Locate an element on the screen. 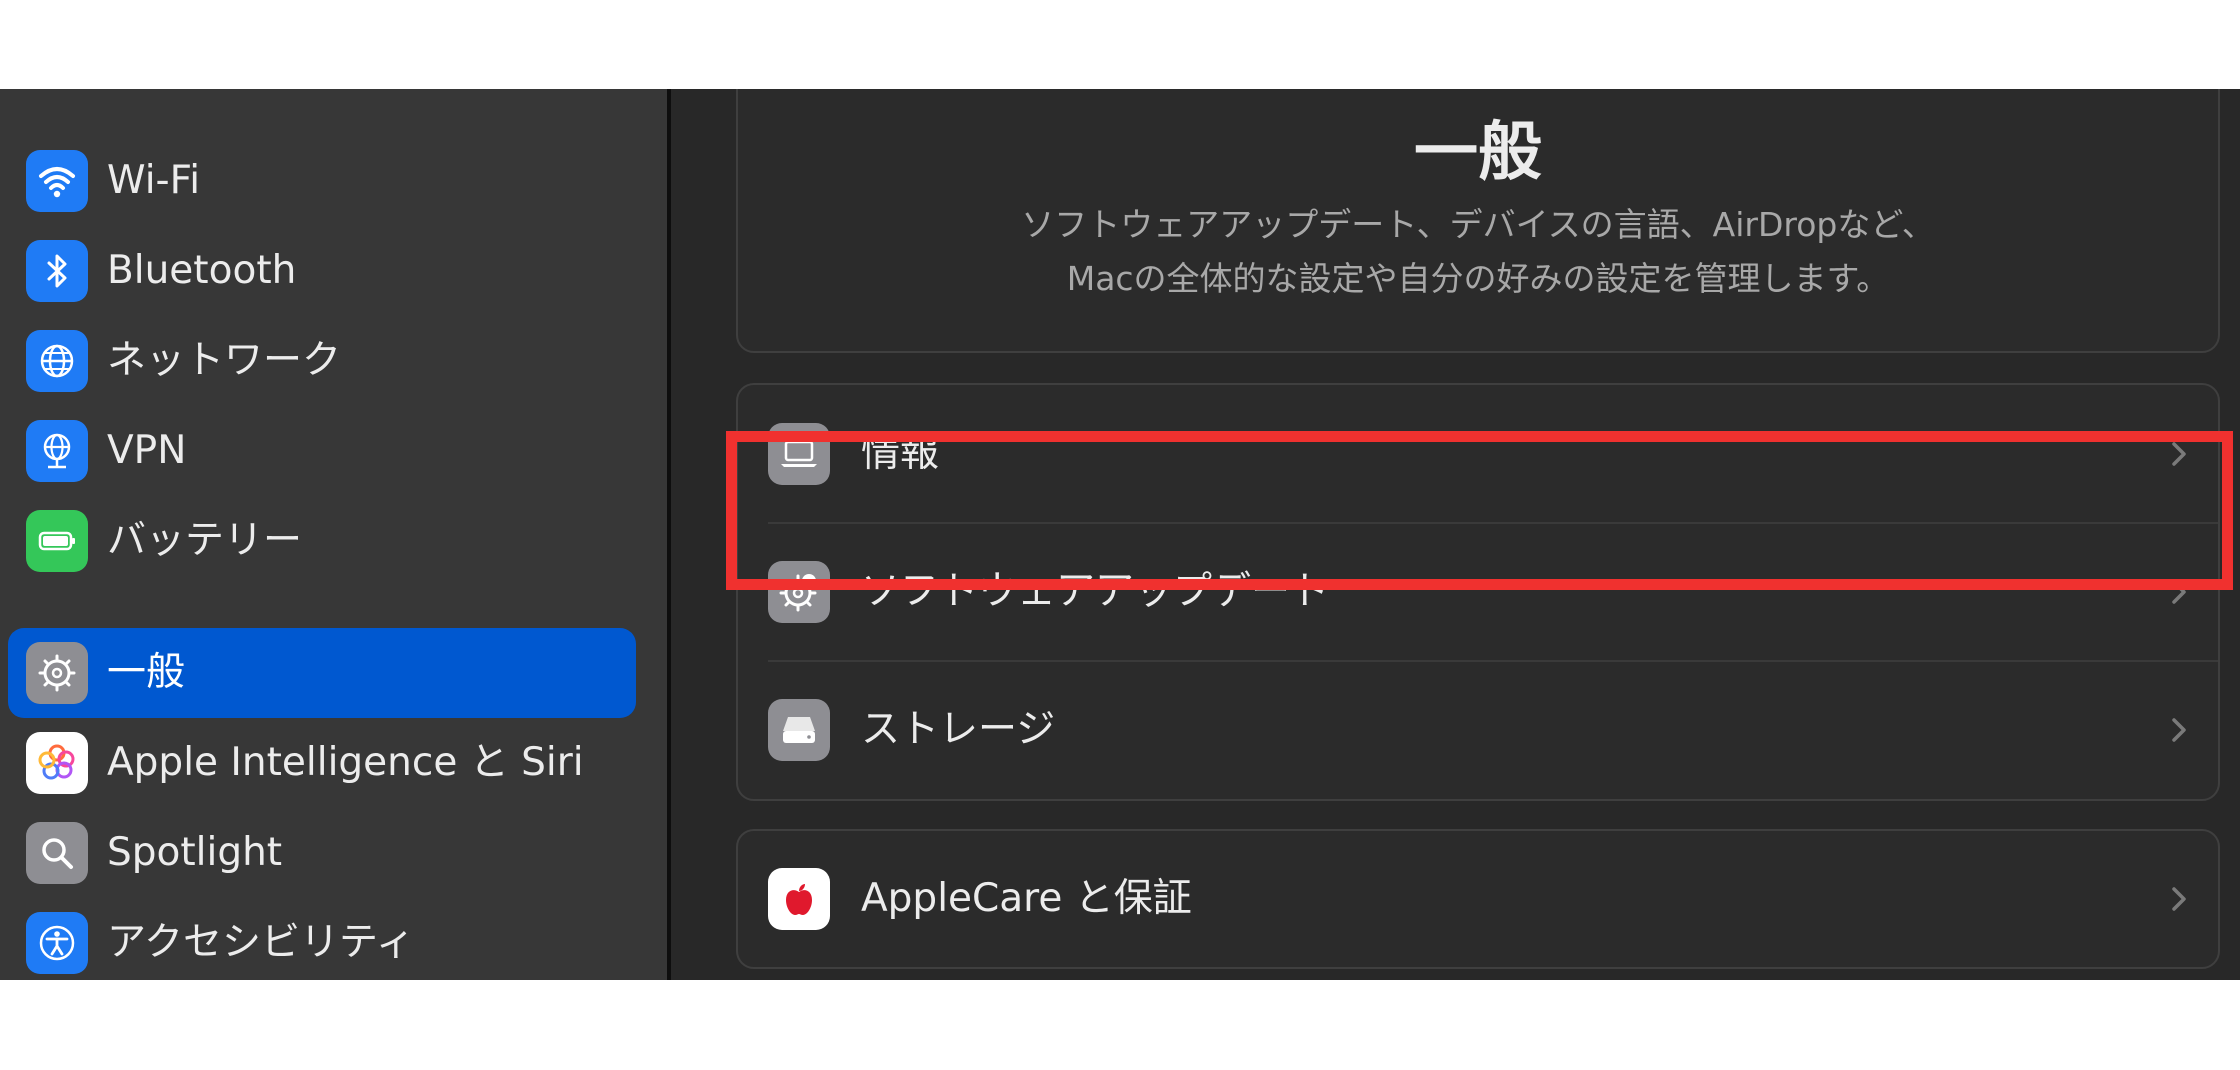  apple-intelligence-icon is located at coordinates (57, 763).